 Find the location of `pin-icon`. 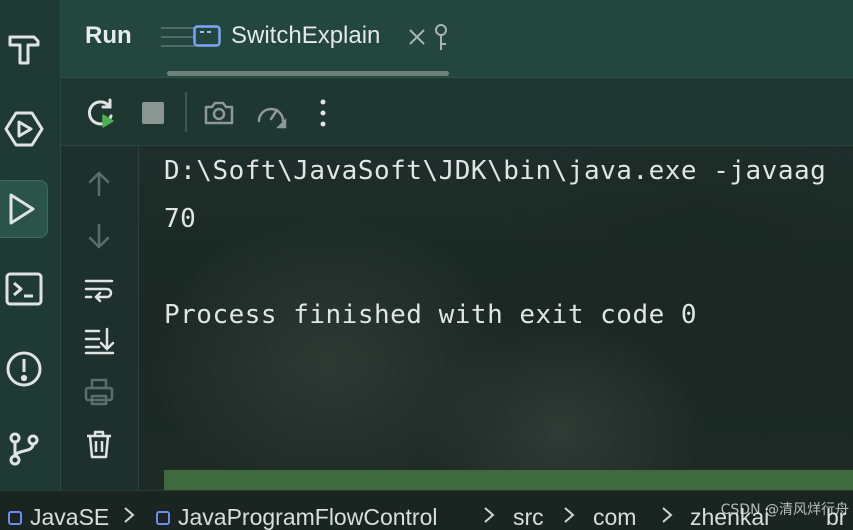

pin-icon is located at coordinates (441, 37).